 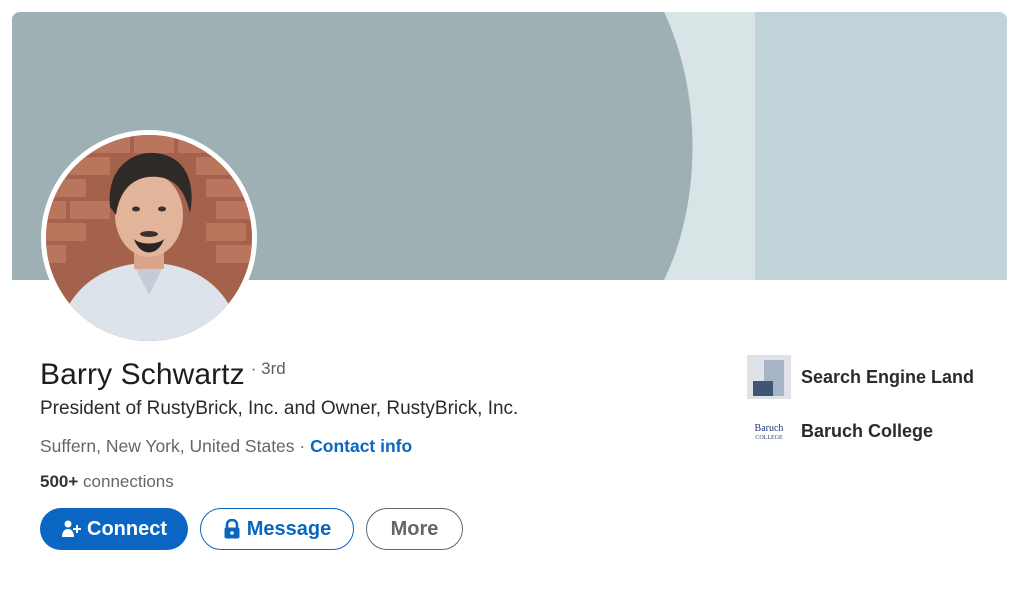 I want to click on connections-number: 500+, so click(x=59, y=481).